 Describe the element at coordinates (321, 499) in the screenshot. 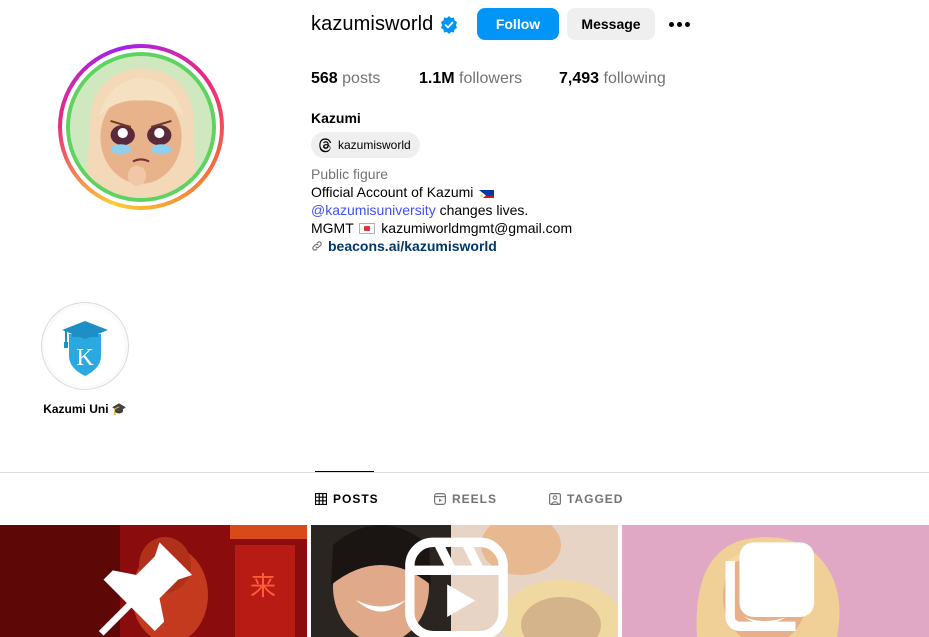

I see `grid-icon` at that location.